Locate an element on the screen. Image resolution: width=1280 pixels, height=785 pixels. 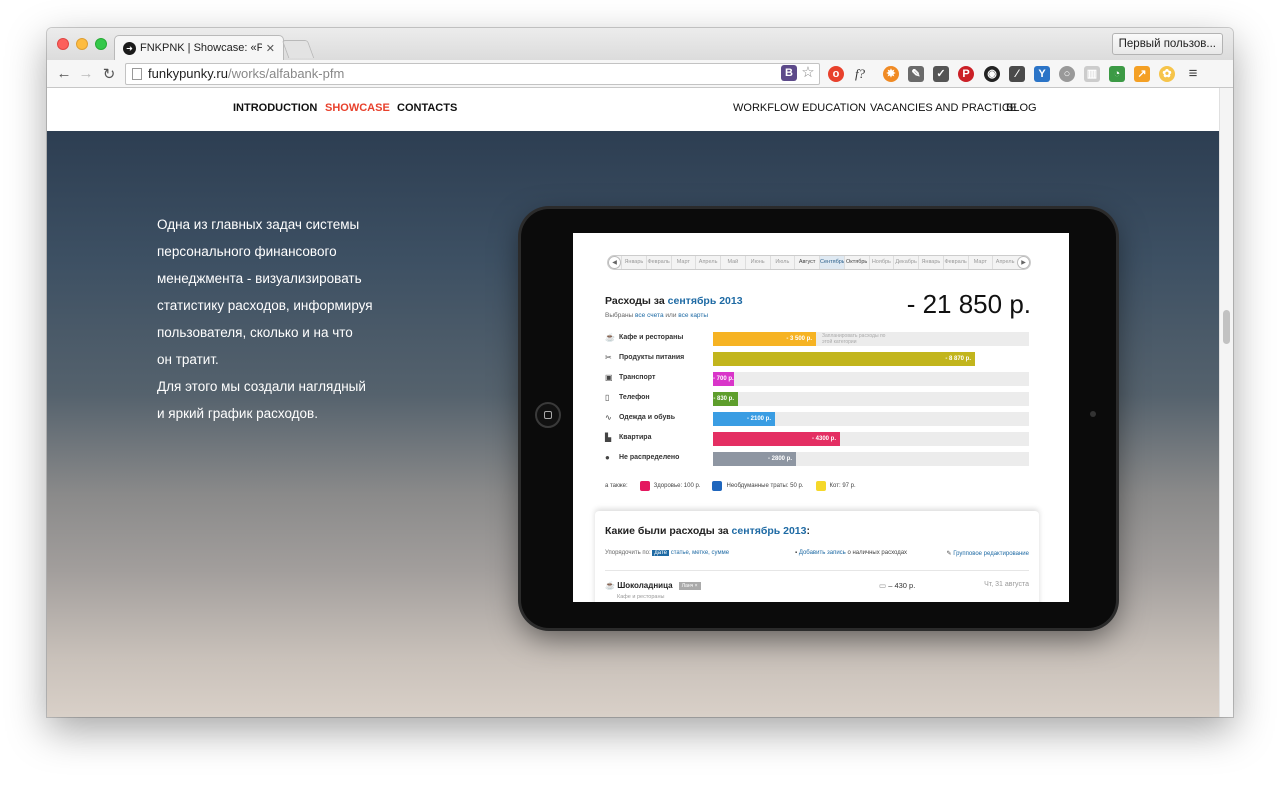
eyedropper-extension-icon: ⁄ is located at coordinates (1017, 74).